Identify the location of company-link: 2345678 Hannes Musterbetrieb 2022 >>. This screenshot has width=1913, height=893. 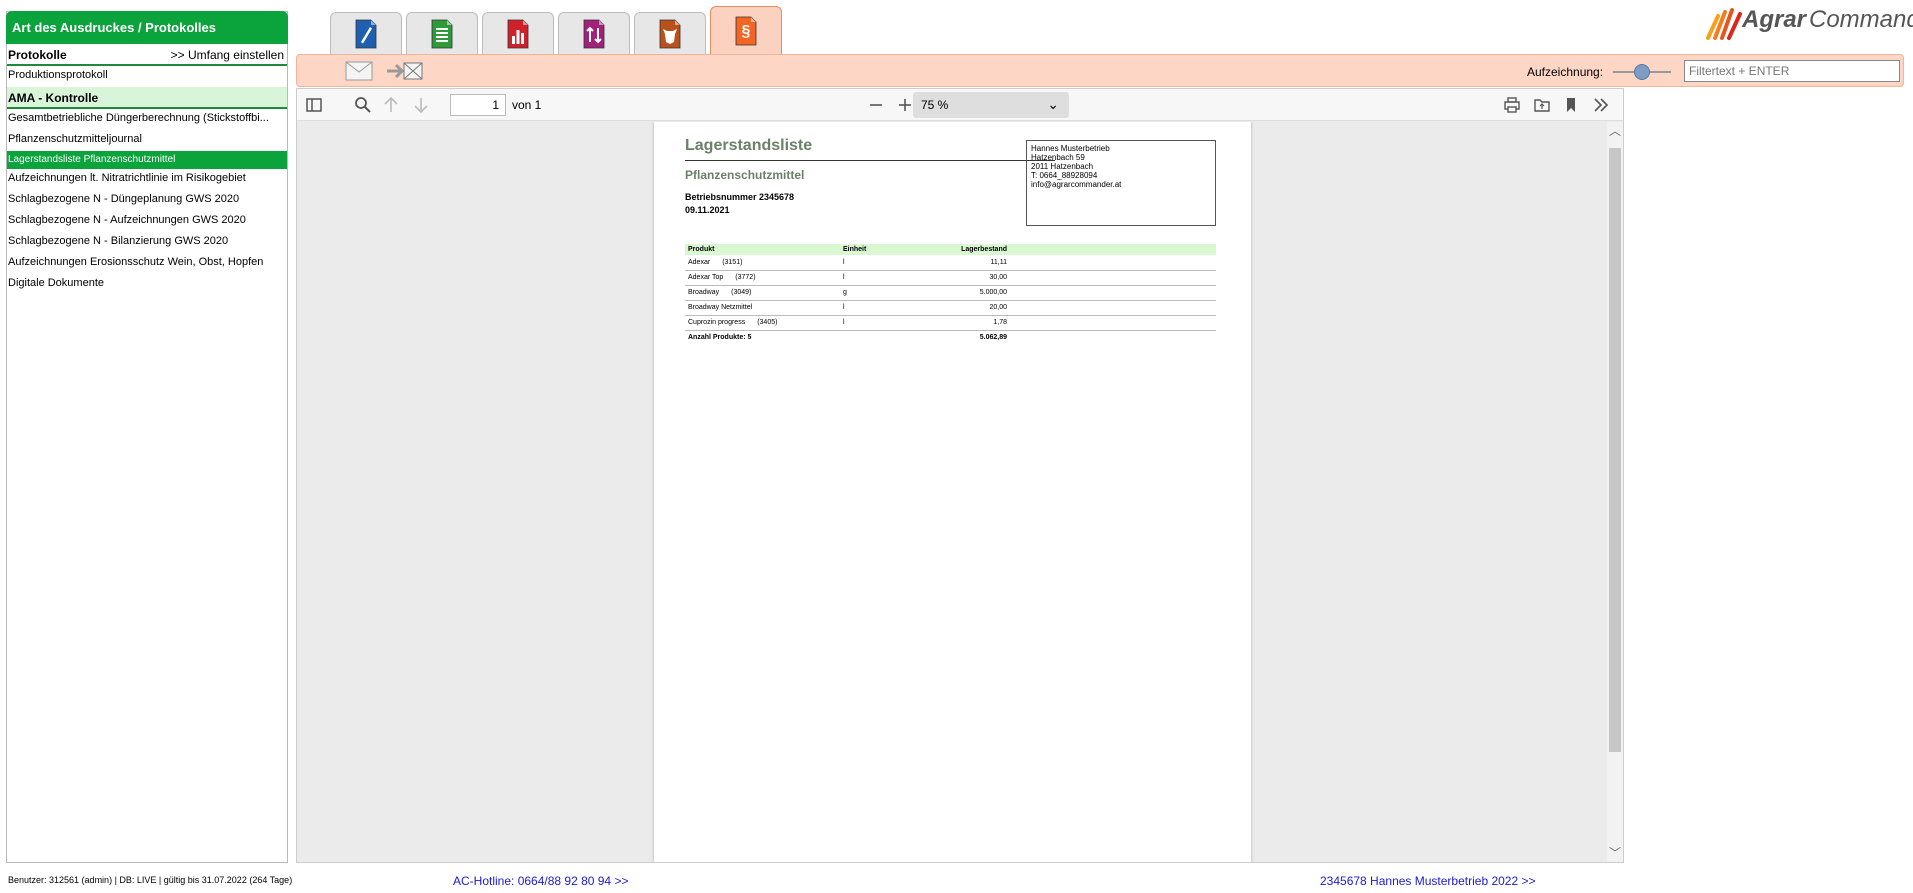
(1428, 881).